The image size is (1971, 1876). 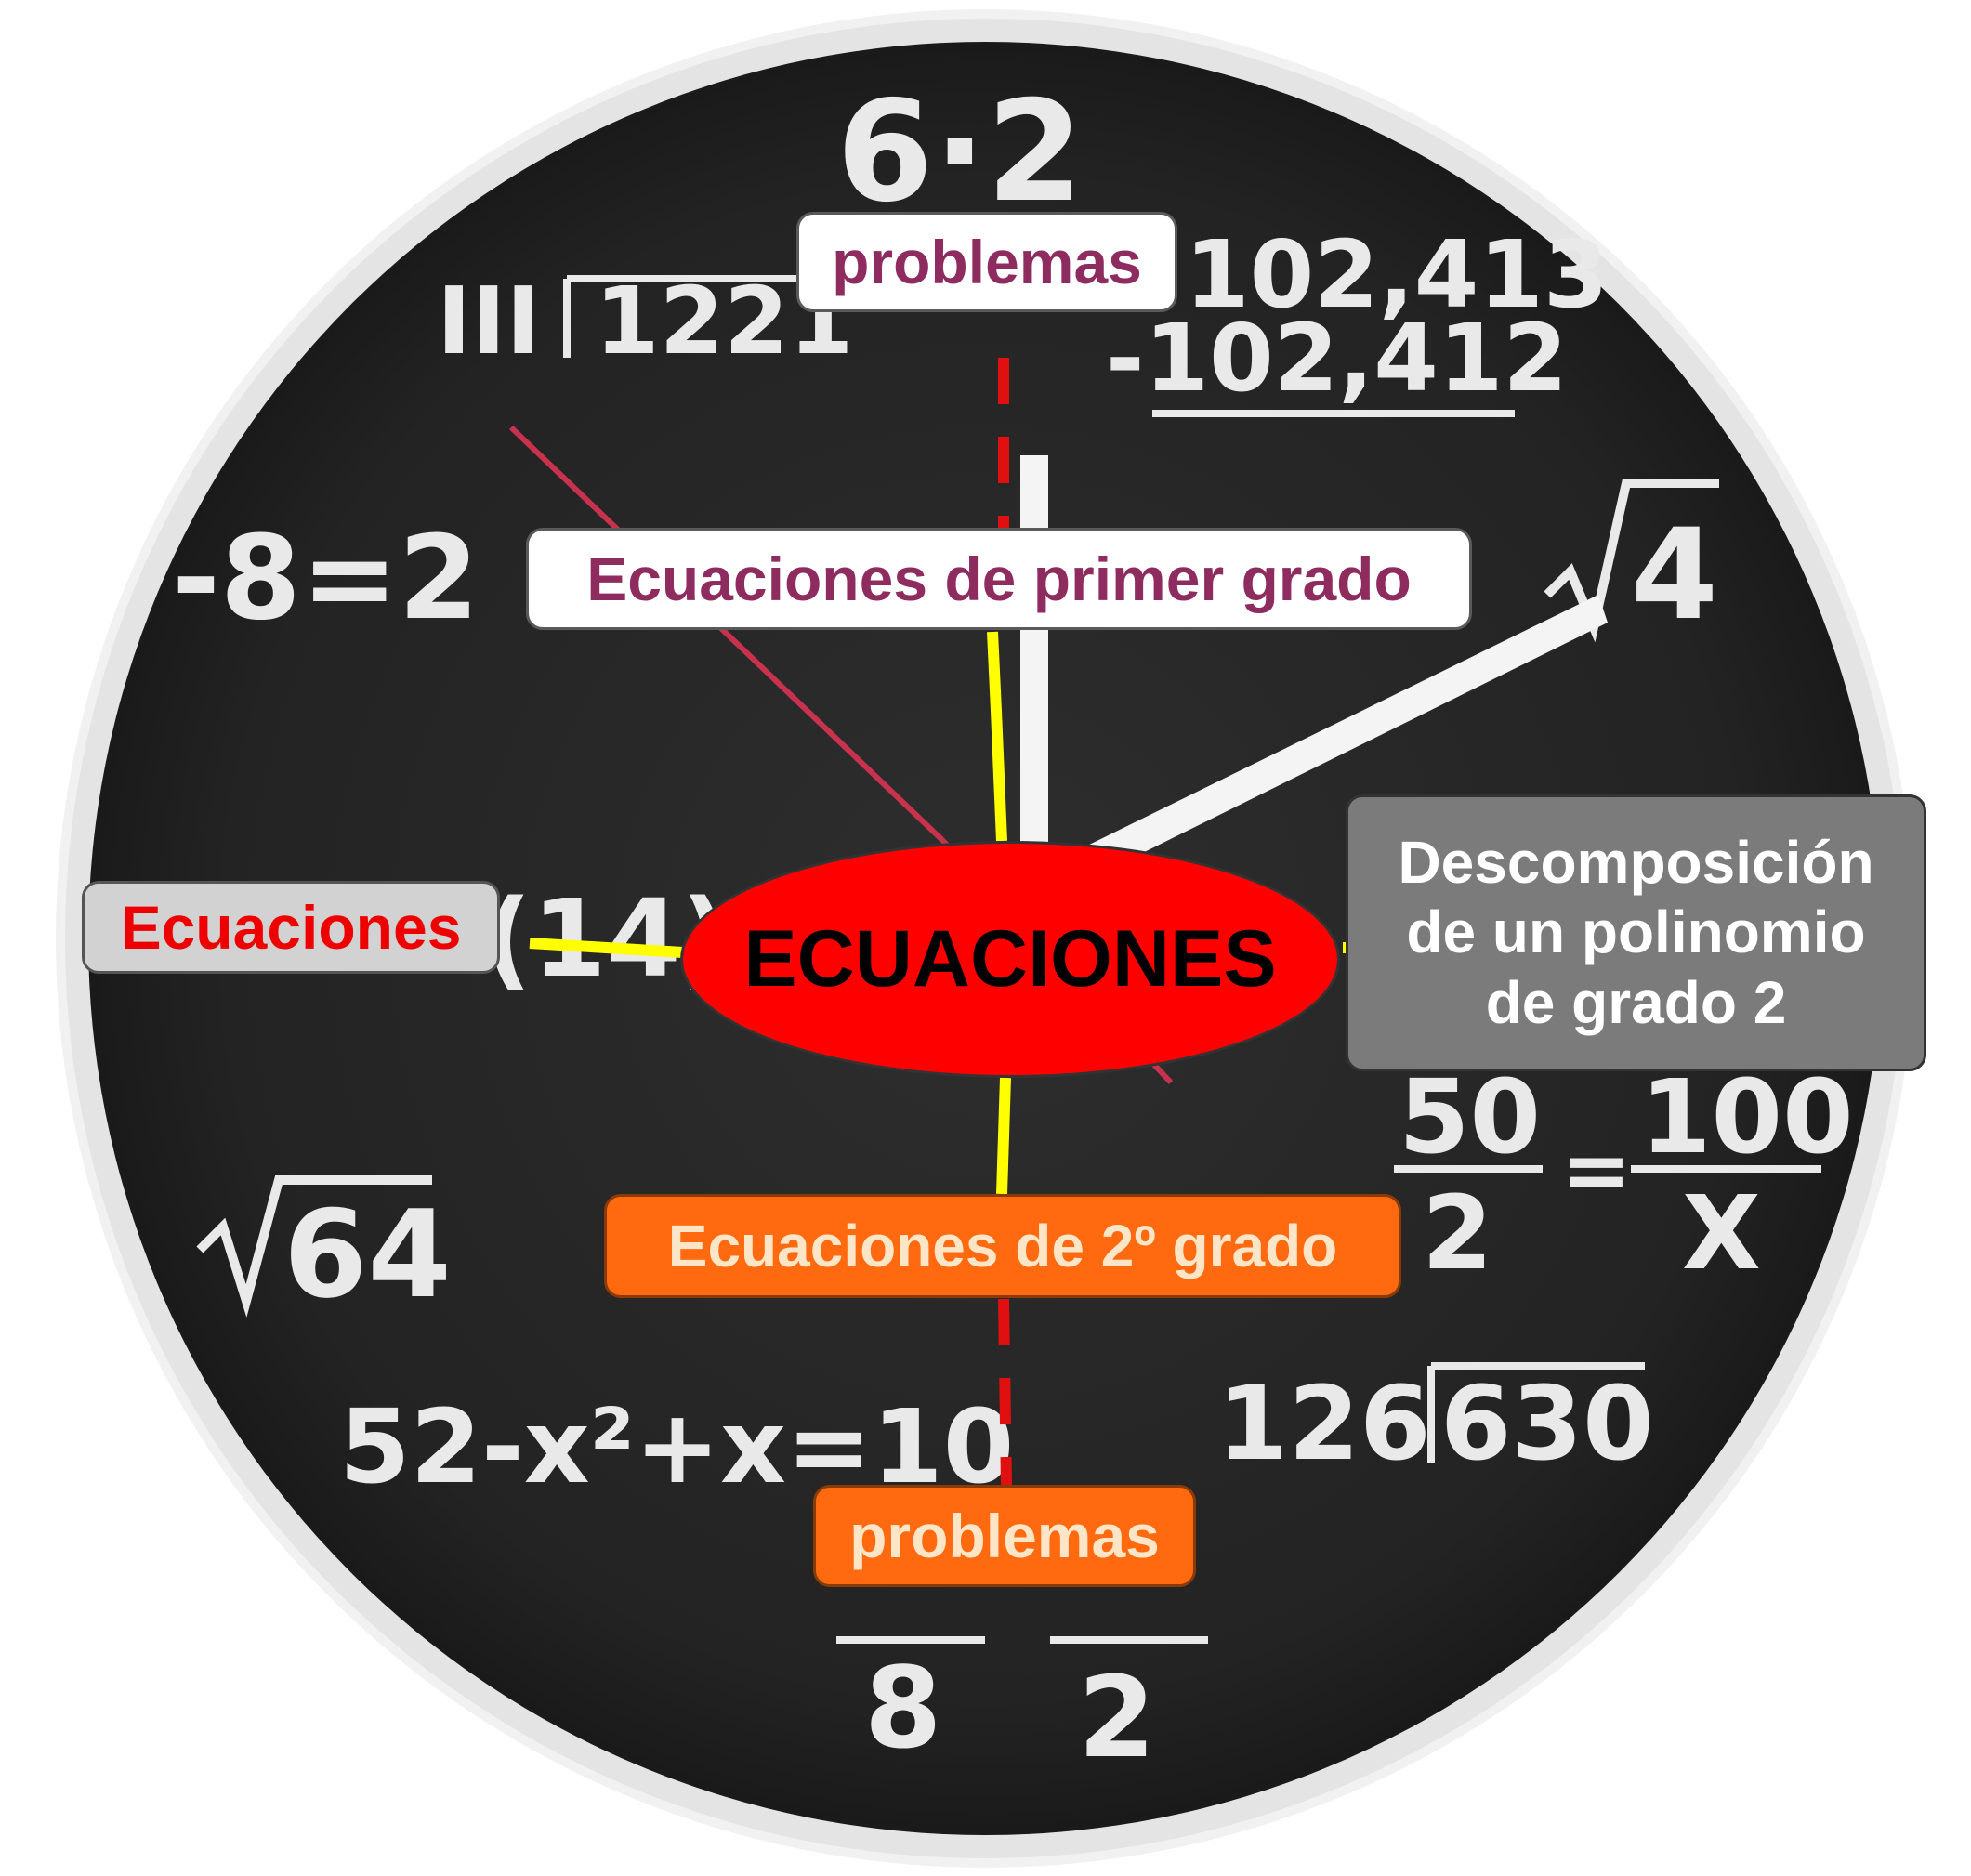 I want to click on chalk-frac-b-num: 100, so click(x=1747, y=1116).